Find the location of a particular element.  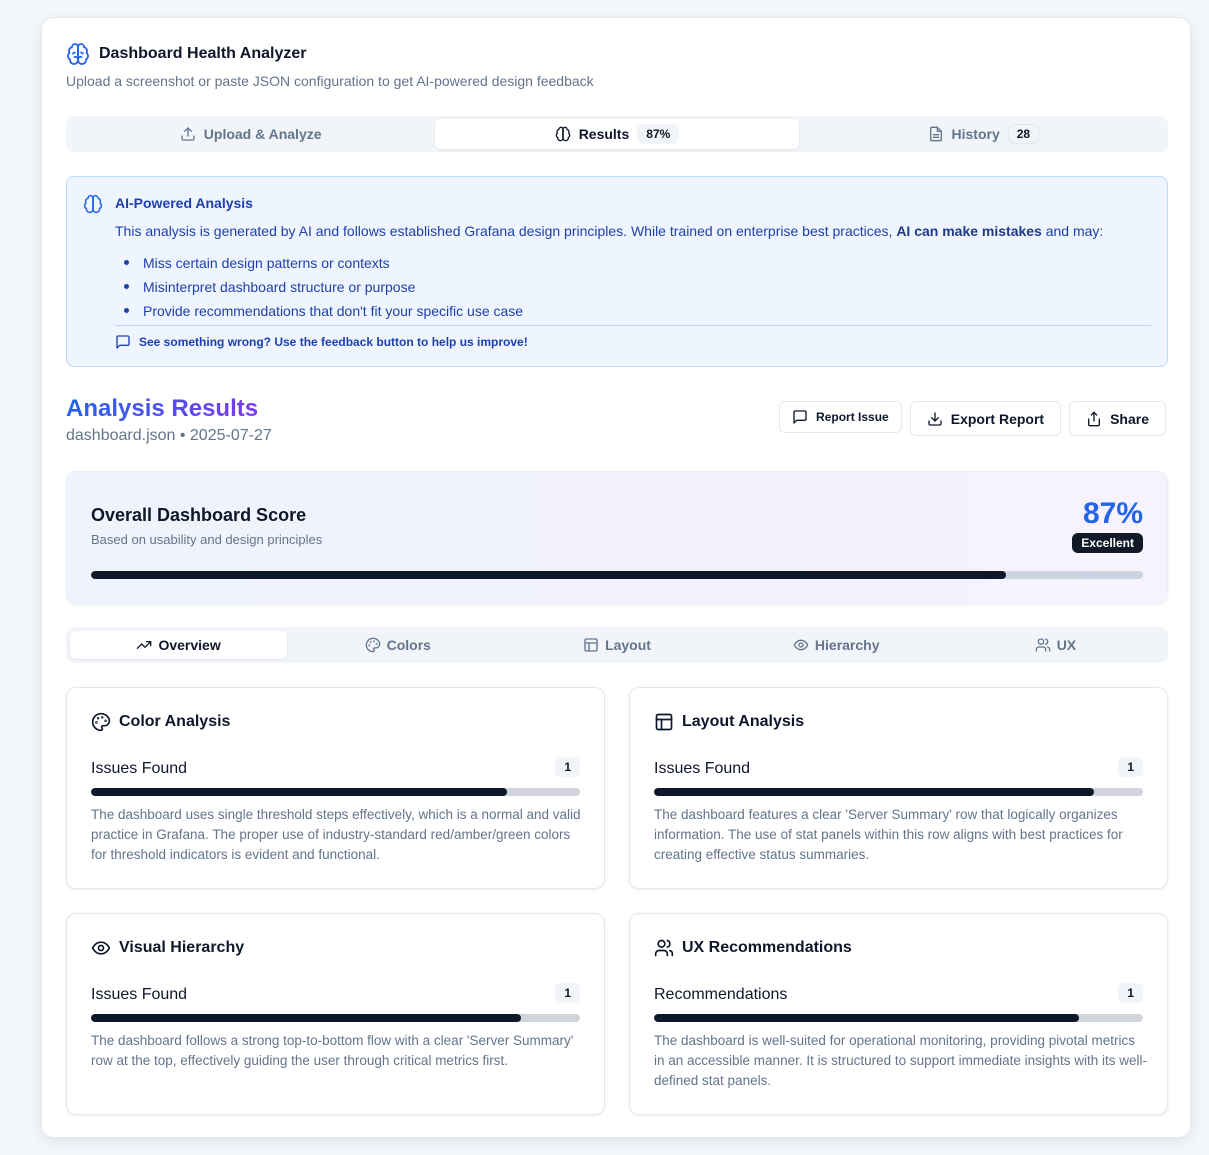

panel-title: UX Recommendations is located at coordinates (753, 948).